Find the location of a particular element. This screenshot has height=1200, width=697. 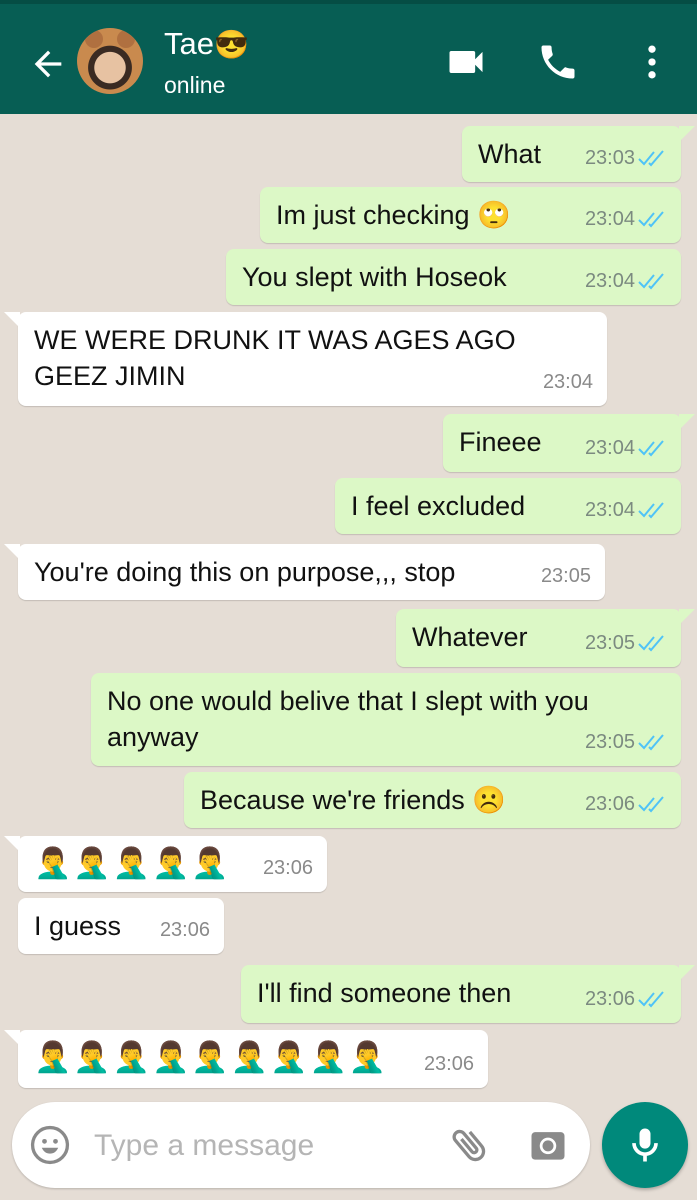

attach-icon is located at coordinates (470, 1145).